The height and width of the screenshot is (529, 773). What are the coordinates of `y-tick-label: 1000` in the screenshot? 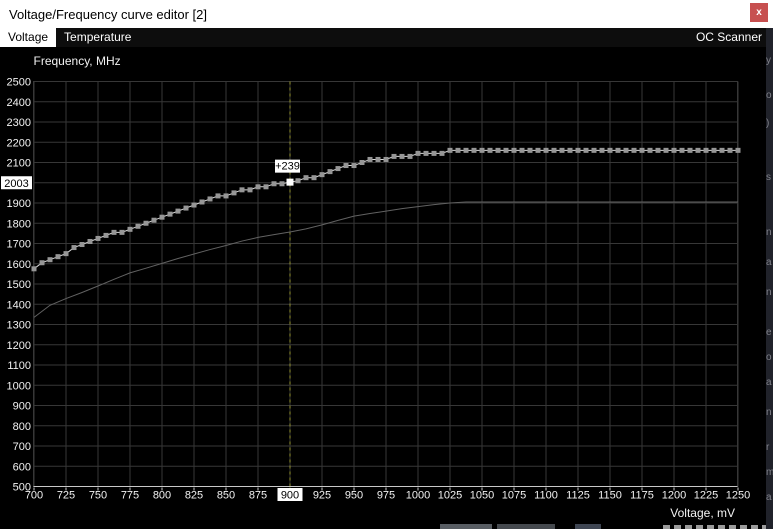 It's located at (19, 386).